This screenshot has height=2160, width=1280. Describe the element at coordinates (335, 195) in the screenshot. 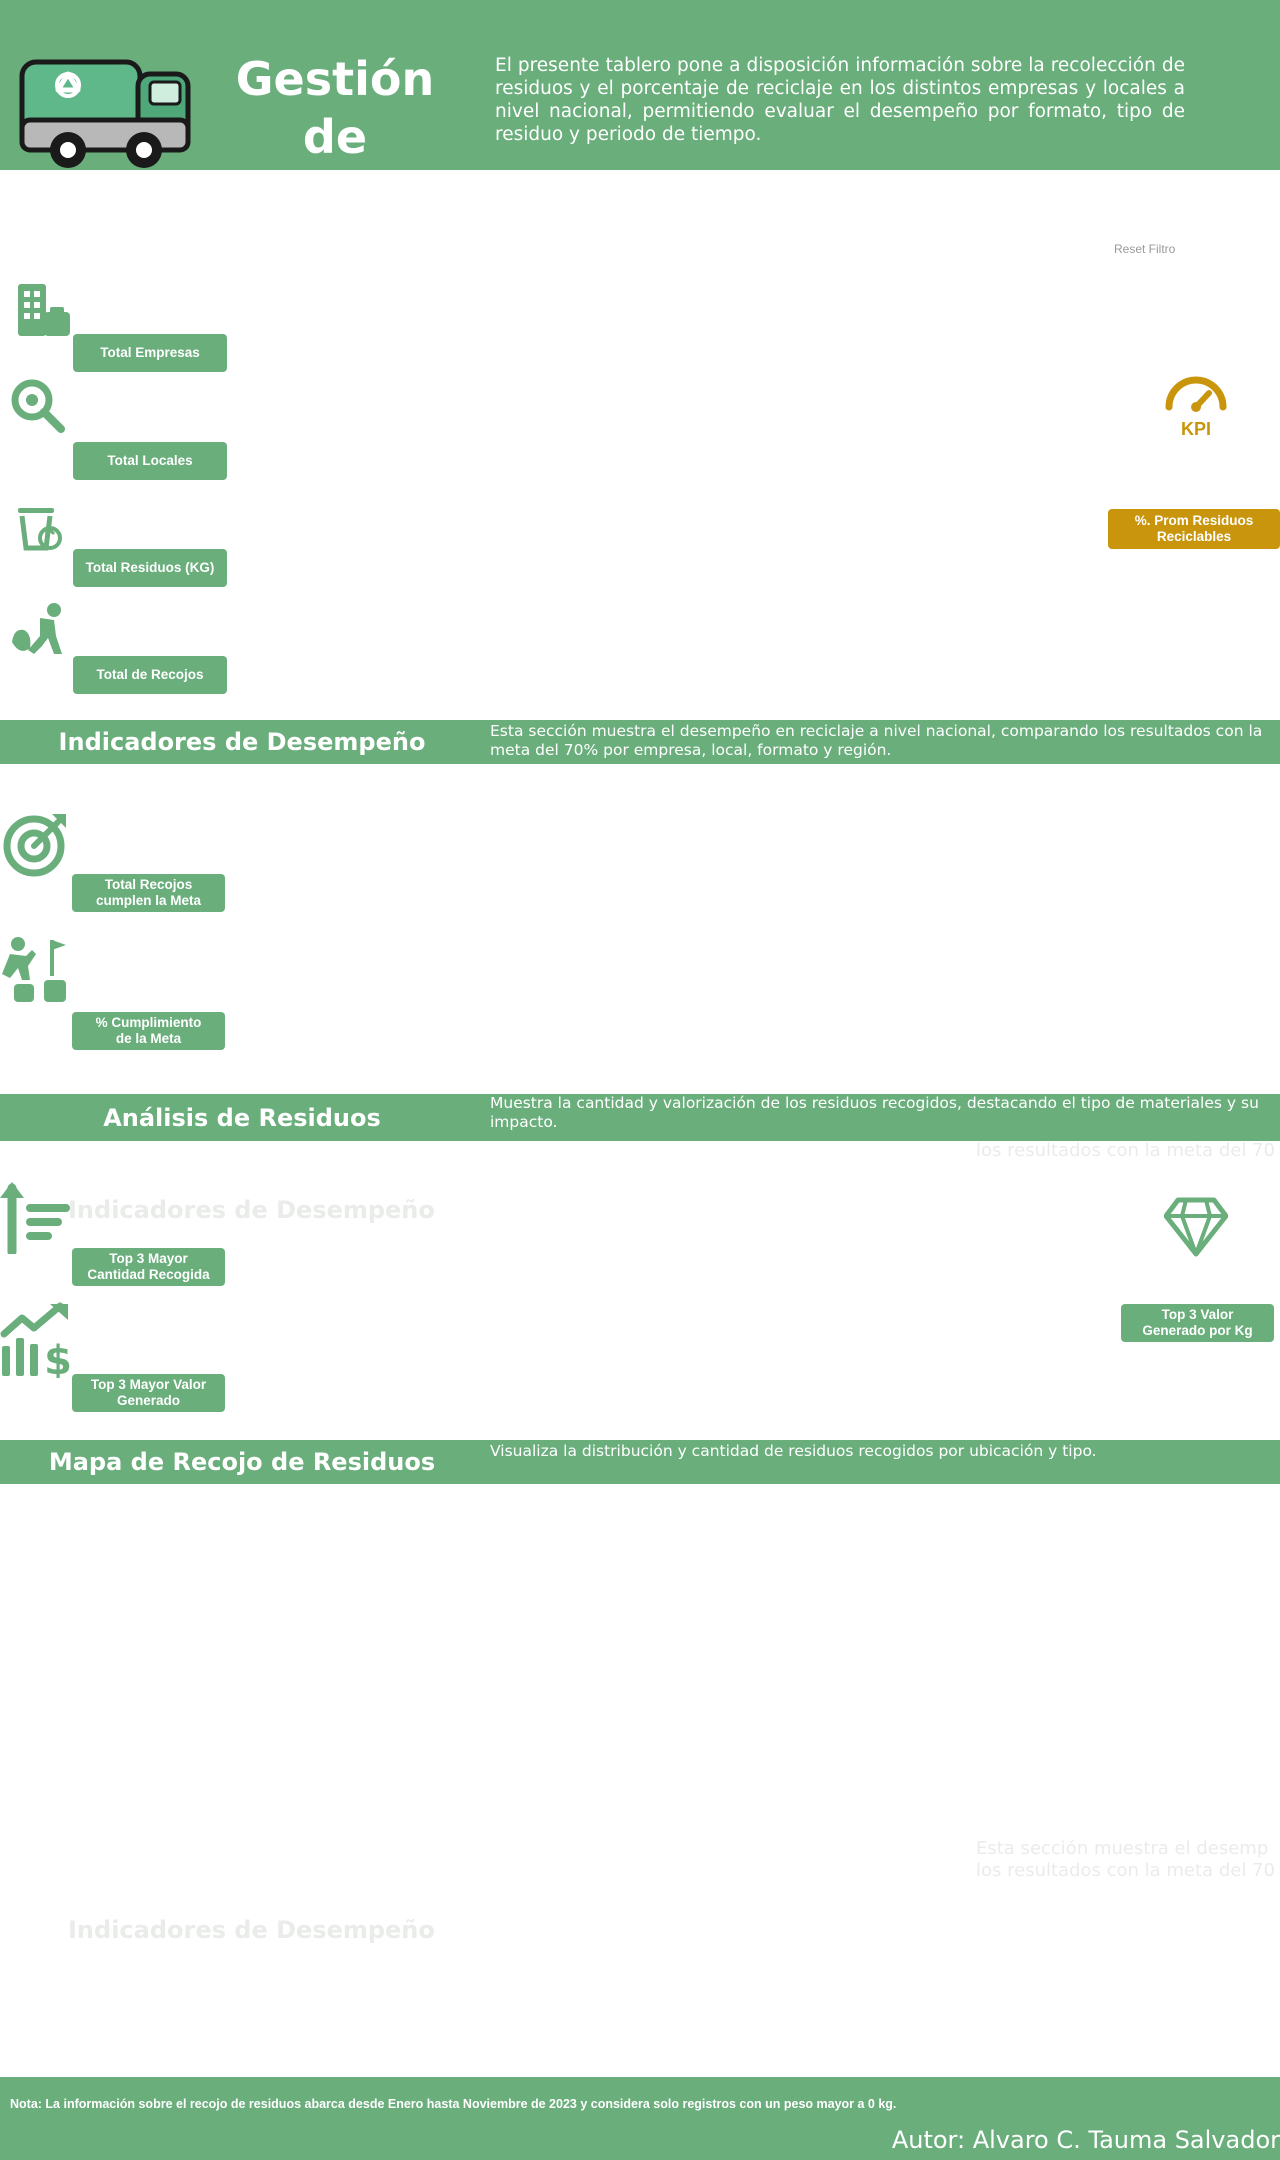

I see `page-title-line2: Residuos` at that location.